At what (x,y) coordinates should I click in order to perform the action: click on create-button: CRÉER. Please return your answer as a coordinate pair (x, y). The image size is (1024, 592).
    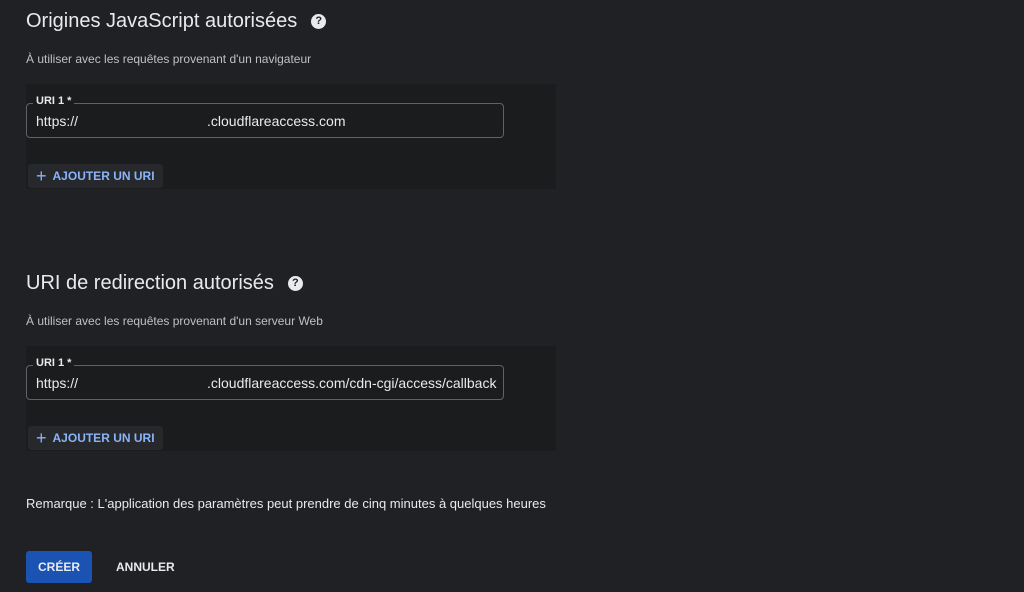
    Looking at the image, I should click on (59, 567).